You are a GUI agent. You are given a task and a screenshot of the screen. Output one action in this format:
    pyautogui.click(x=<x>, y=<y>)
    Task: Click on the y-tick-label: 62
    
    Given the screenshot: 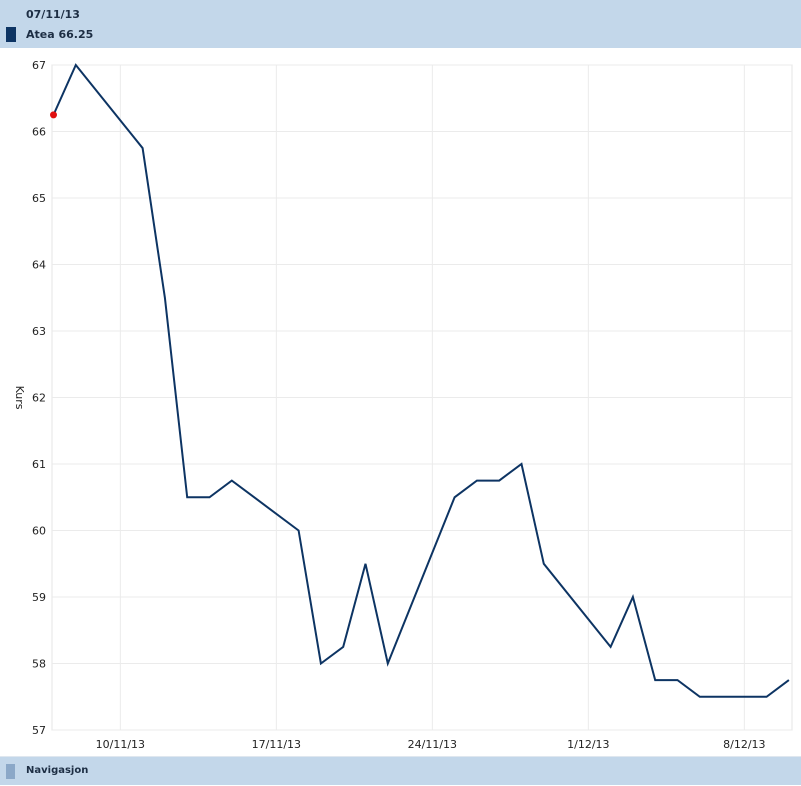 What is the action you would take?
    pyautogui.click(x=39, y=398)
    